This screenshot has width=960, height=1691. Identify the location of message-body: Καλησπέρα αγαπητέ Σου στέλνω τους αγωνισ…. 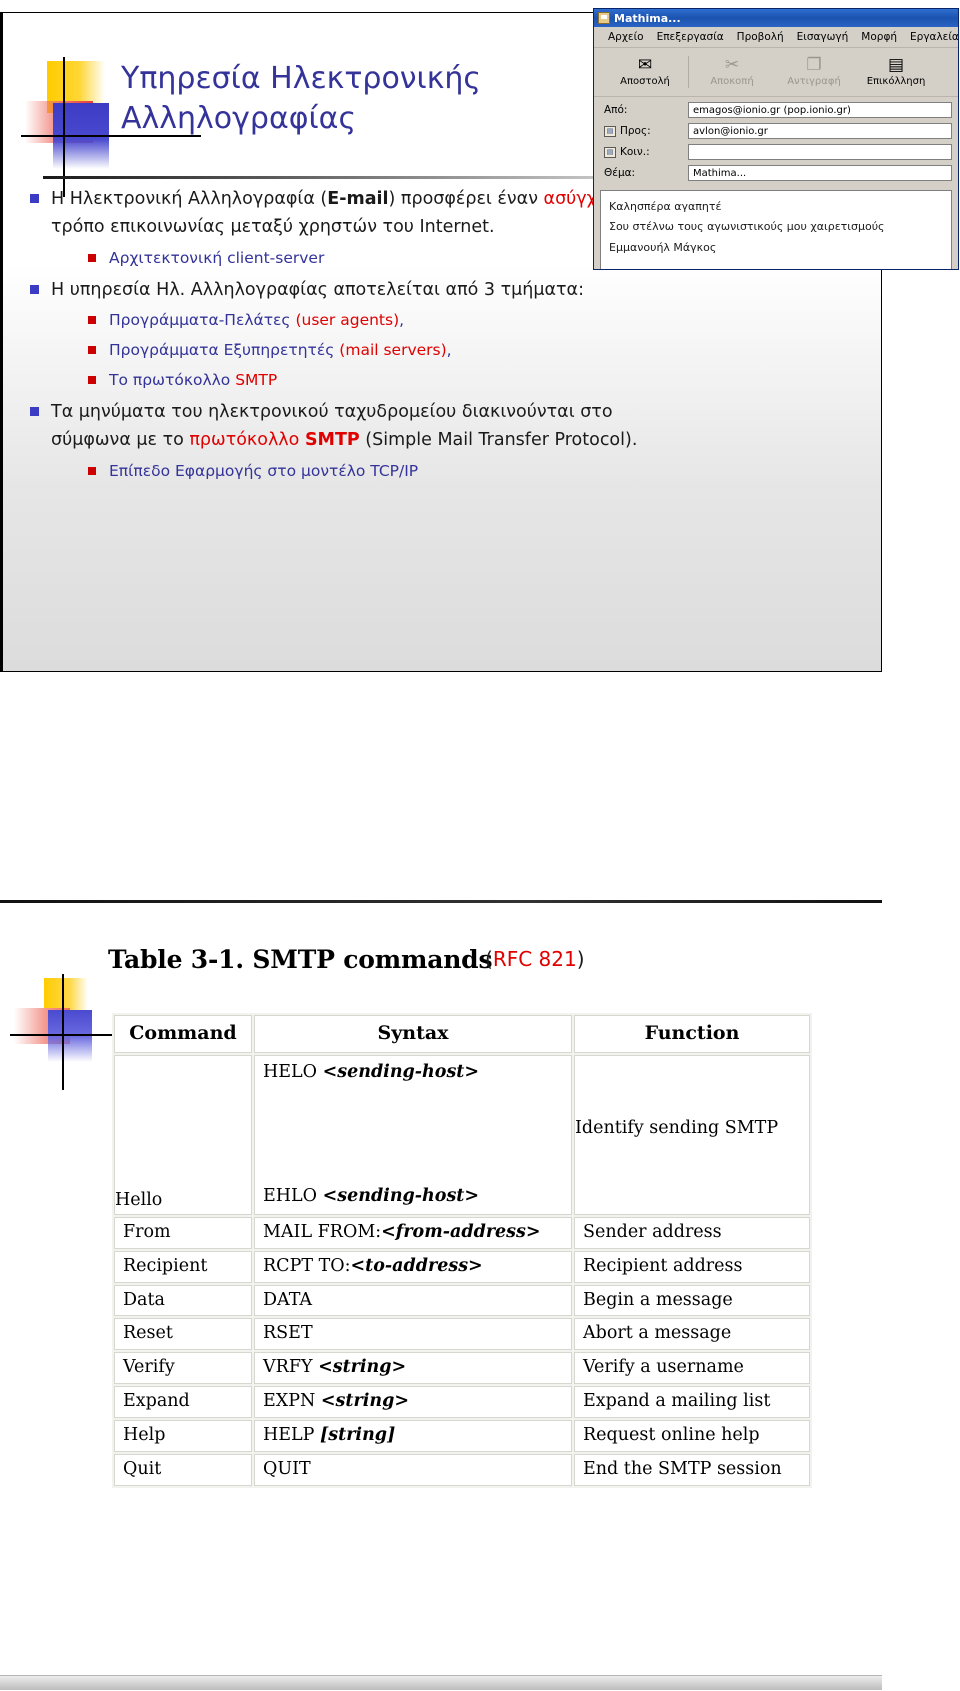
(776, 229).